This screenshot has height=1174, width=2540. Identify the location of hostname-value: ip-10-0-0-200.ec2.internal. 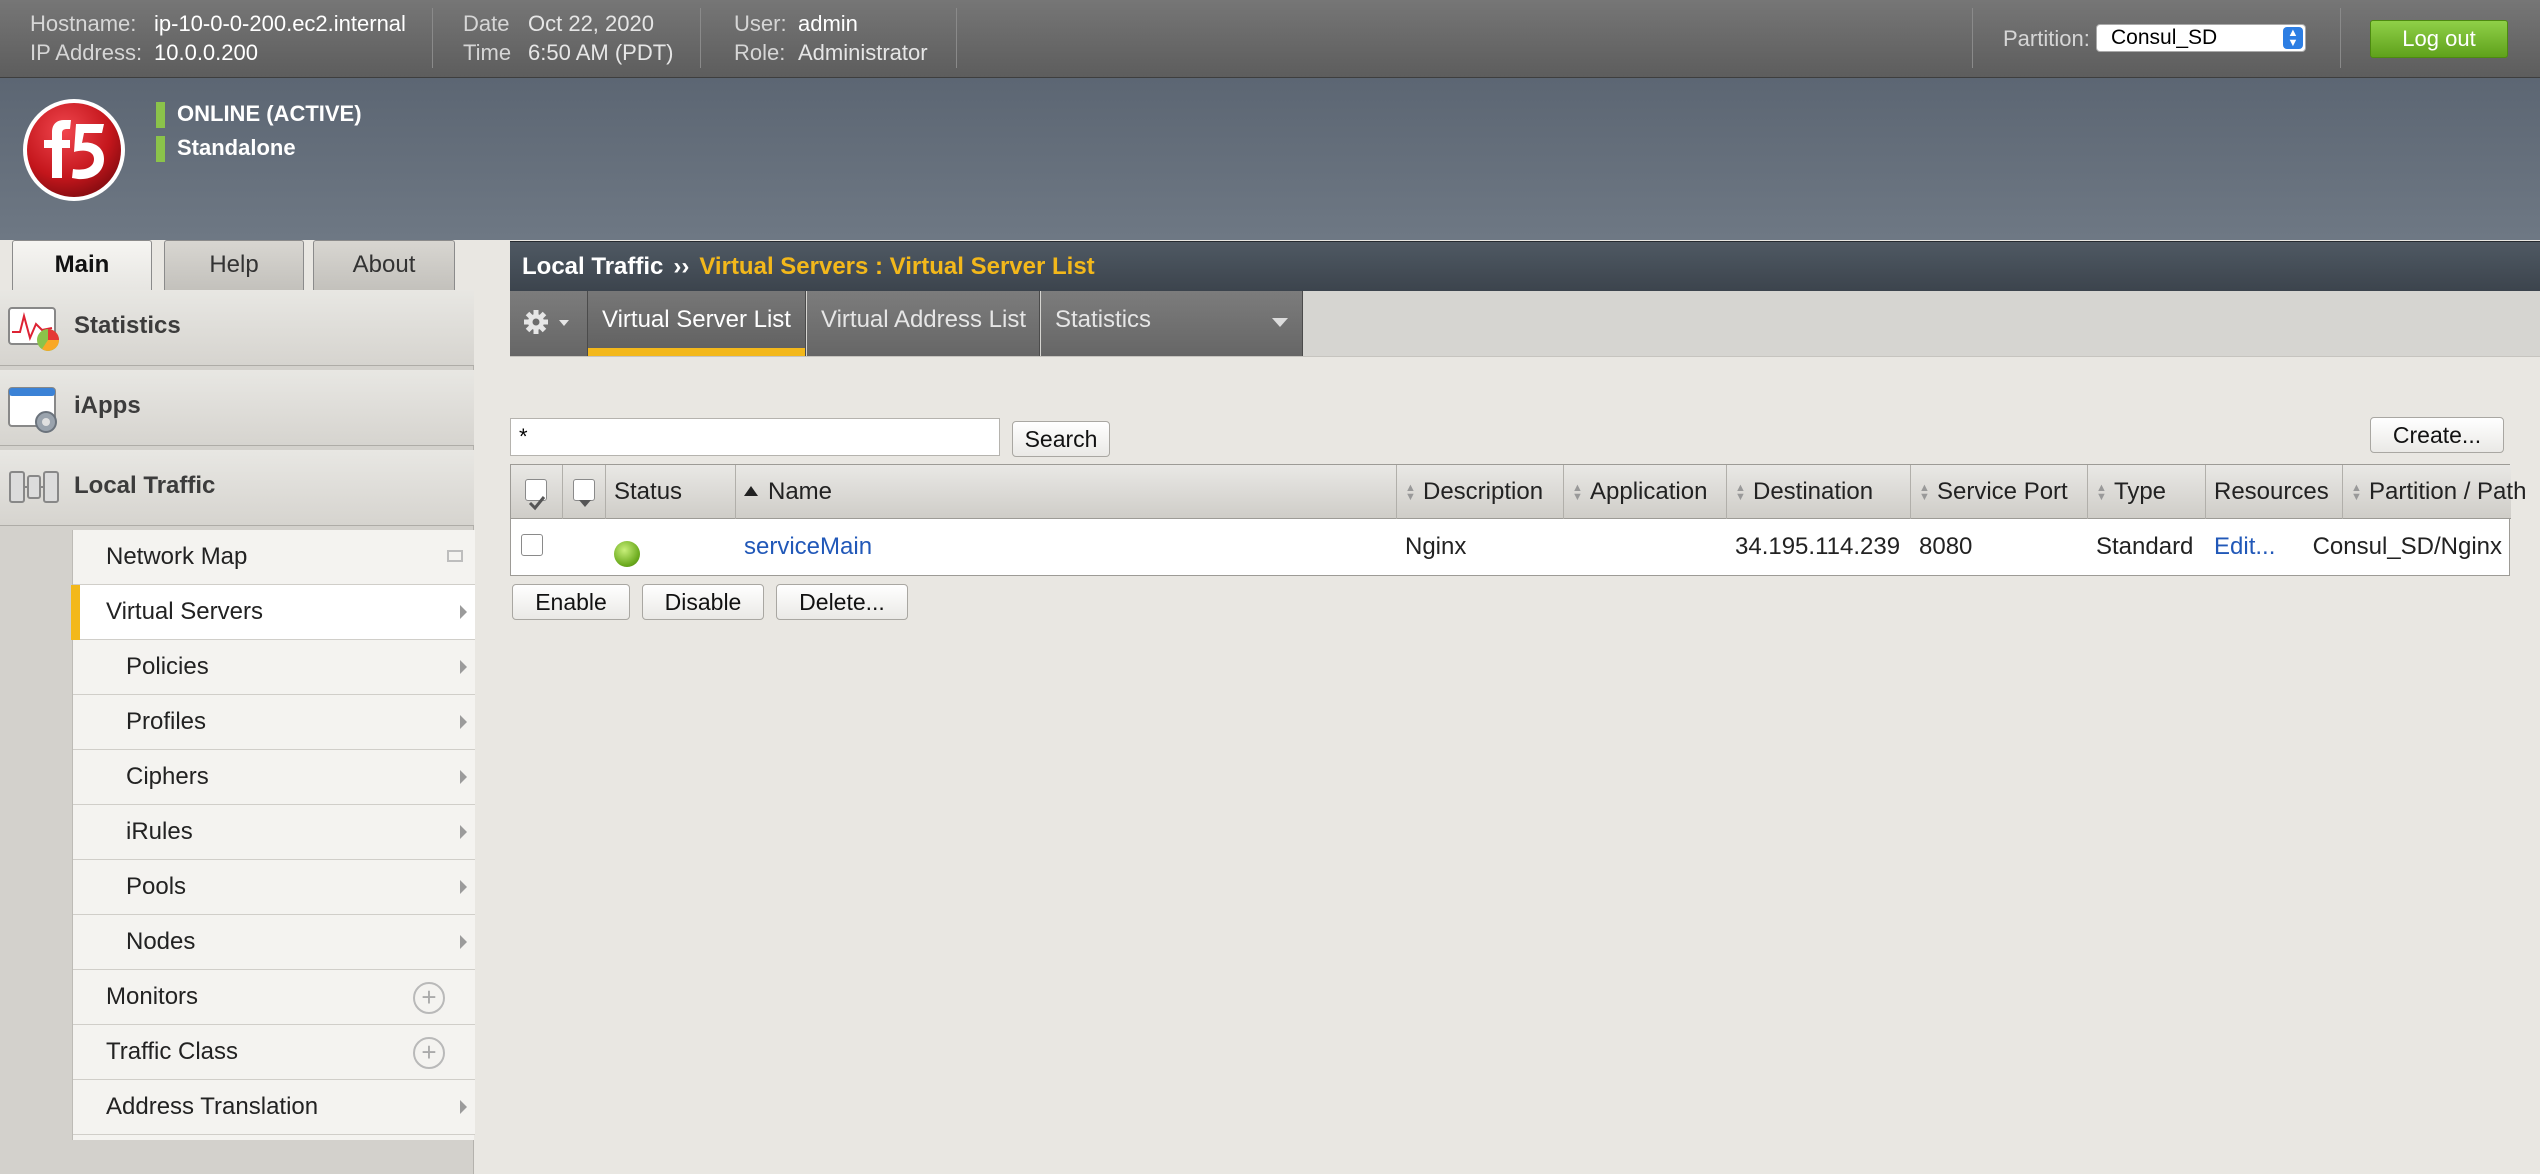
(280, 23).